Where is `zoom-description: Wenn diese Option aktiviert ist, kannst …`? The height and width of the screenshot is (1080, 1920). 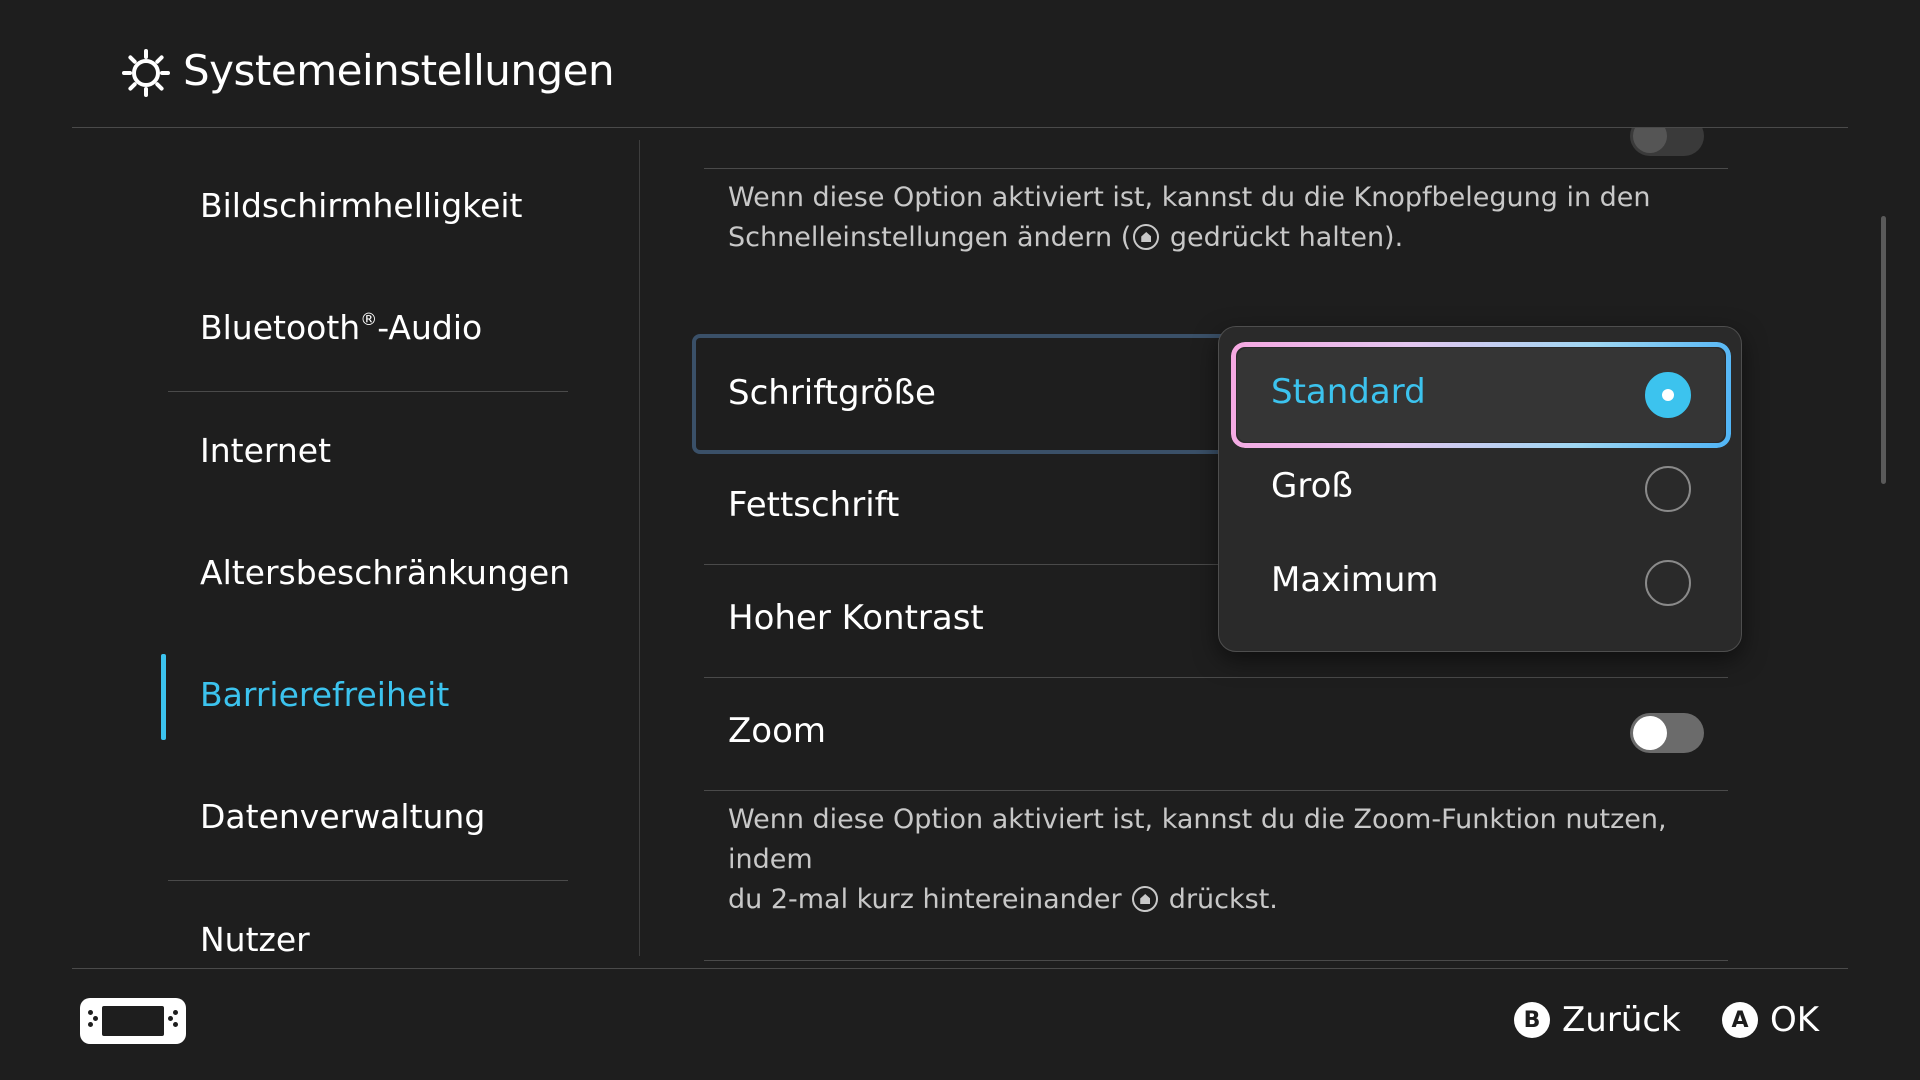 zoom-description: Wenn diese Option aktiviert ist, kannst … is located at coordinates (1218, 860).